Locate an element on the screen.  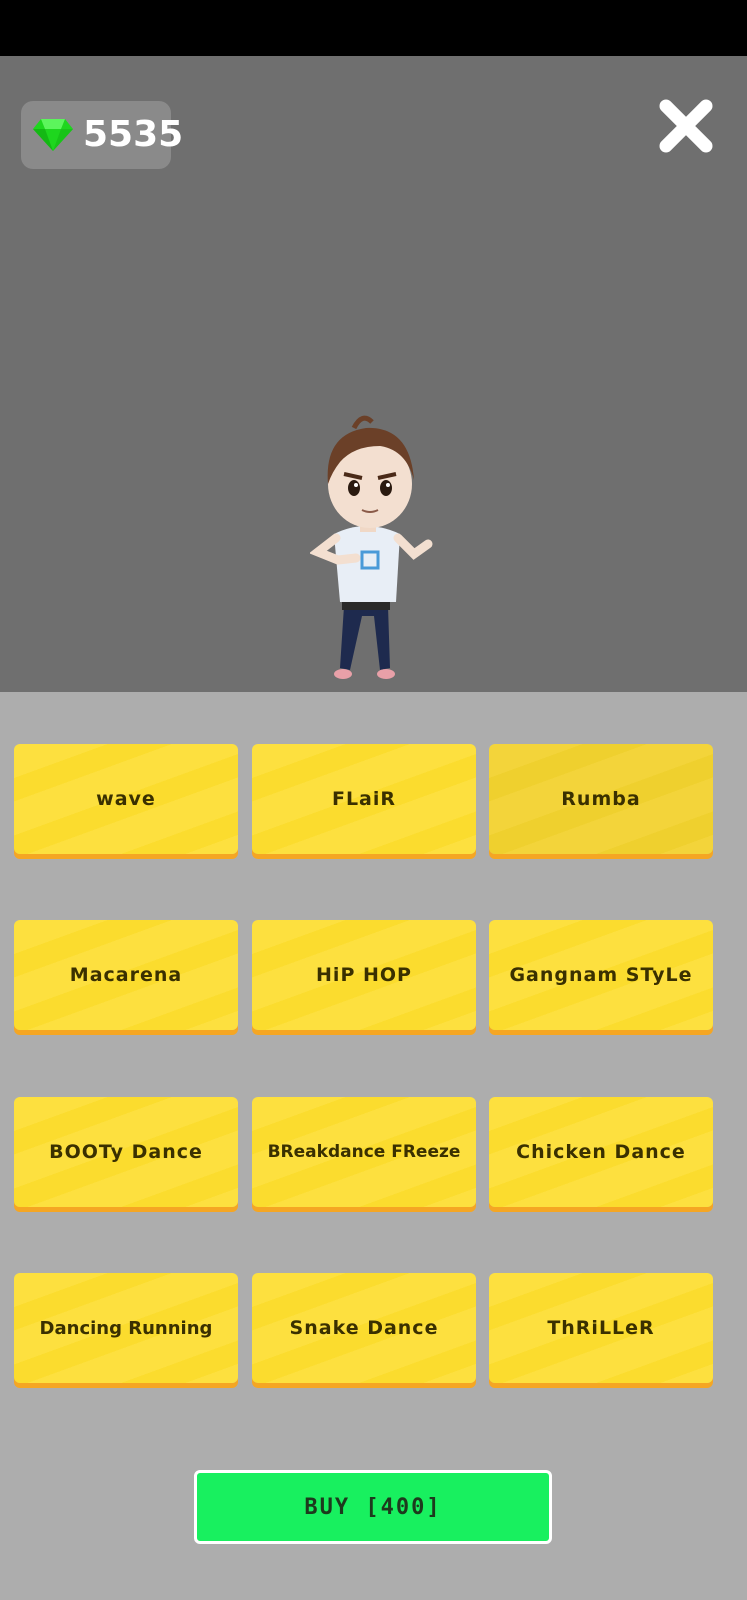
dance-button-hip-hop: HiP HOP is located at coordinates (364, 975).